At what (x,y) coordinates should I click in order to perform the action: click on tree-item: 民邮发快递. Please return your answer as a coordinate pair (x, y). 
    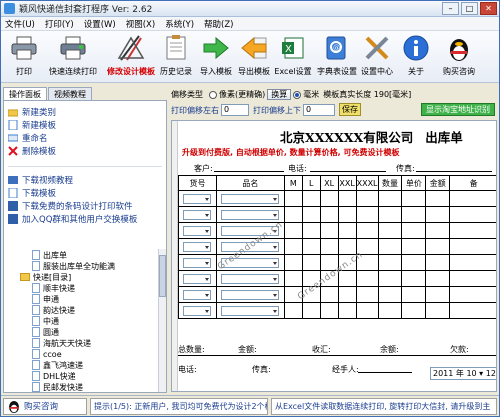
    Looking at the image, I should click on (57, 386).